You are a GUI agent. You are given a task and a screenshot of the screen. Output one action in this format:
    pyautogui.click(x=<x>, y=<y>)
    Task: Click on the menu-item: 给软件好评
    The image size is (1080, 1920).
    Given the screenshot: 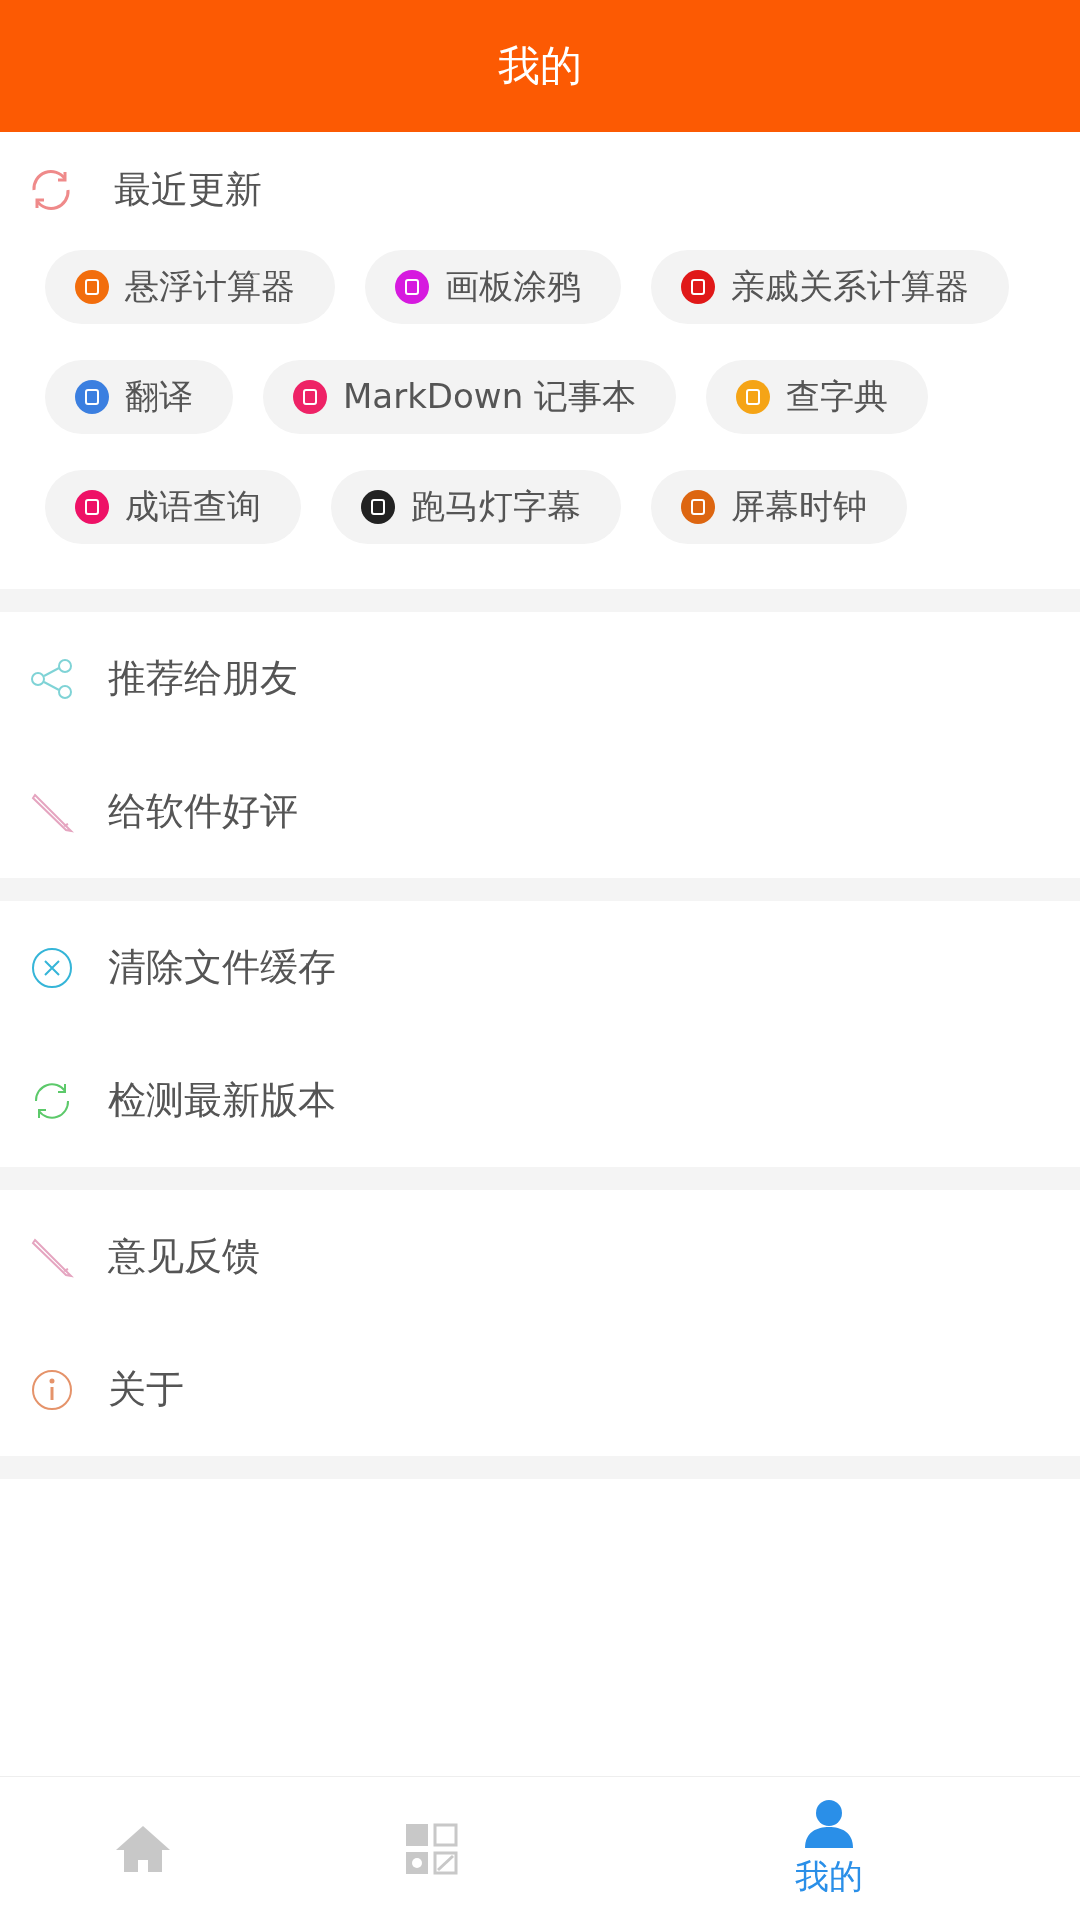 What is the action you would take?
    pyautogui.click(x=540, y=811)
    